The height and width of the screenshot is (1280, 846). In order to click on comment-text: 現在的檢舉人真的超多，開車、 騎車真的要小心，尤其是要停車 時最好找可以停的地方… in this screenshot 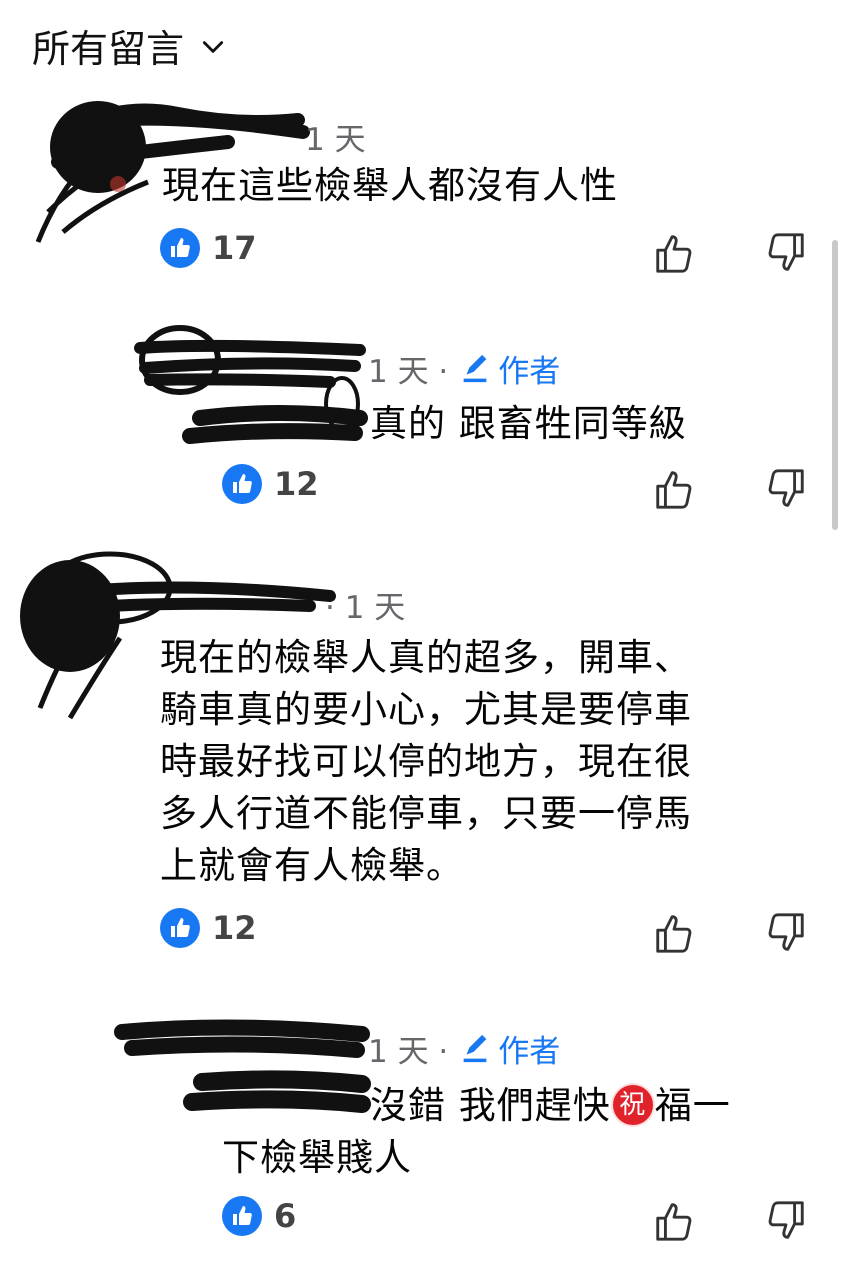, I will do `click(426, 761)`.